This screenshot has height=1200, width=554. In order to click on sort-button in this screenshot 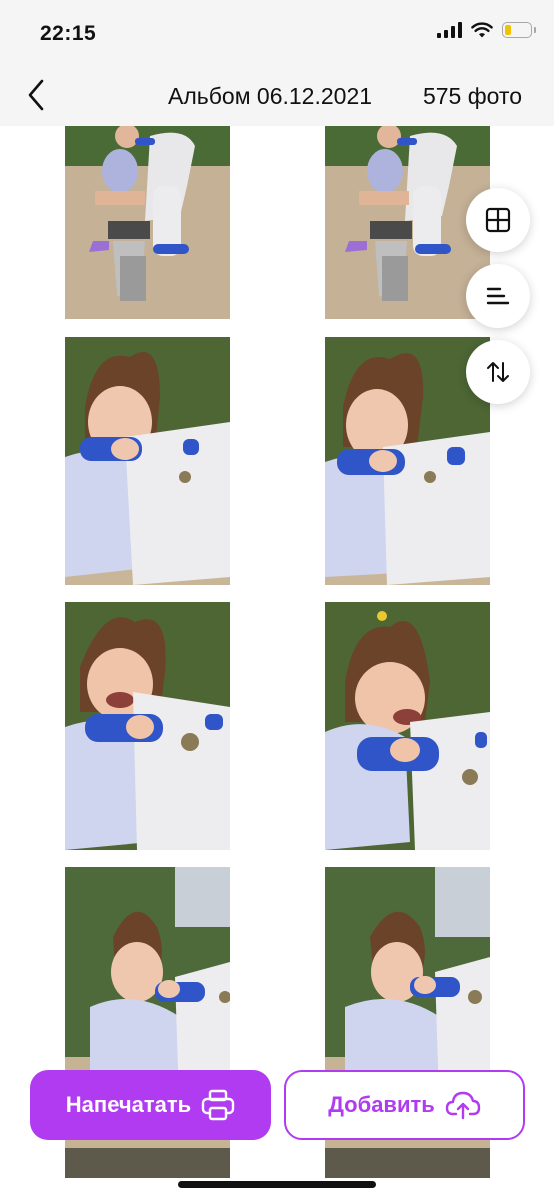, I will do `click(498, 372)`.